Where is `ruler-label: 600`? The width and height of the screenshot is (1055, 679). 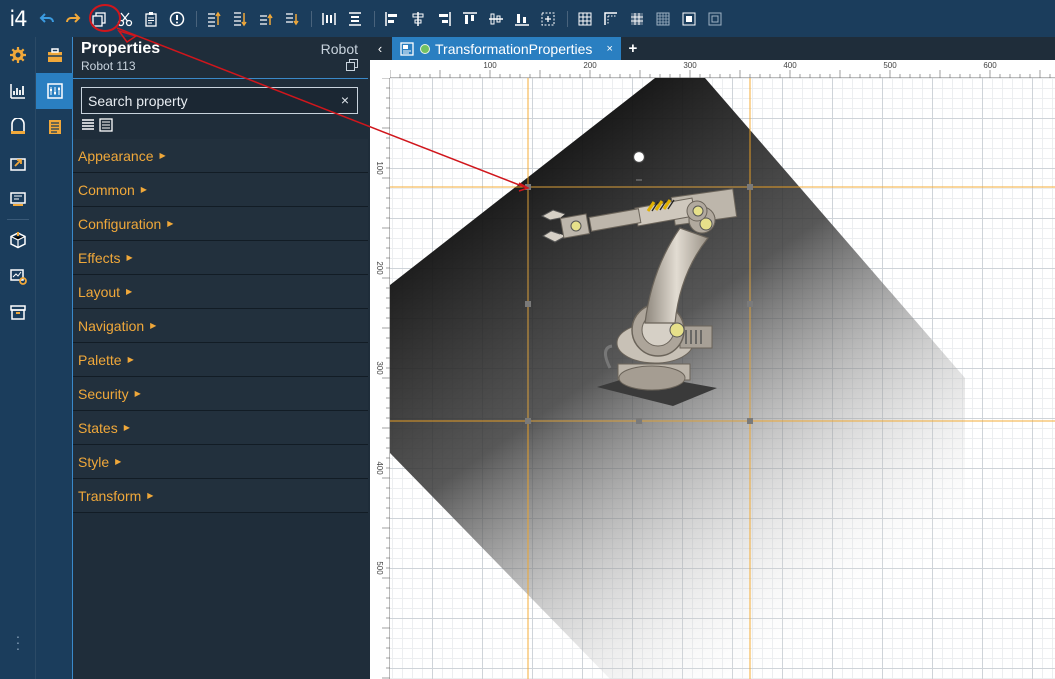 ruler-label: 600 is located at coordinates (990, 65).